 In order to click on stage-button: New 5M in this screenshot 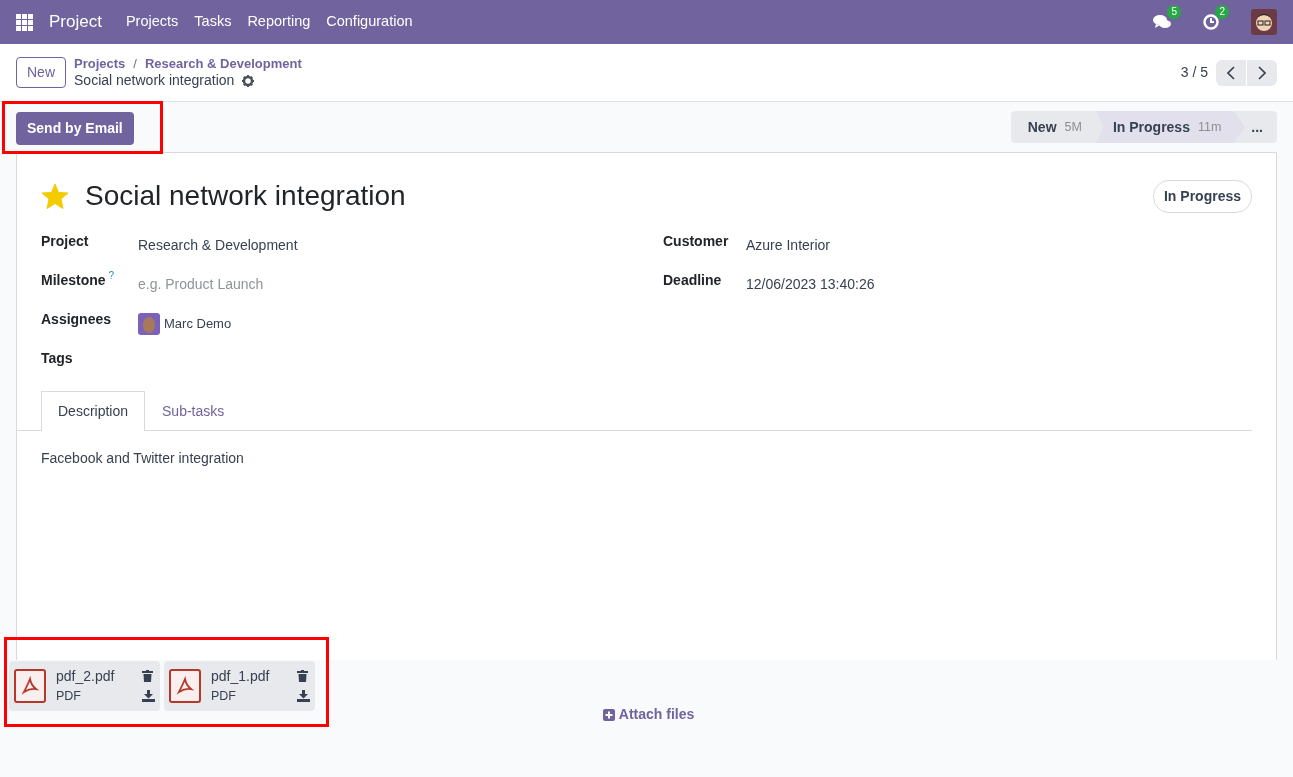, I will do `click(1053, 127)`.